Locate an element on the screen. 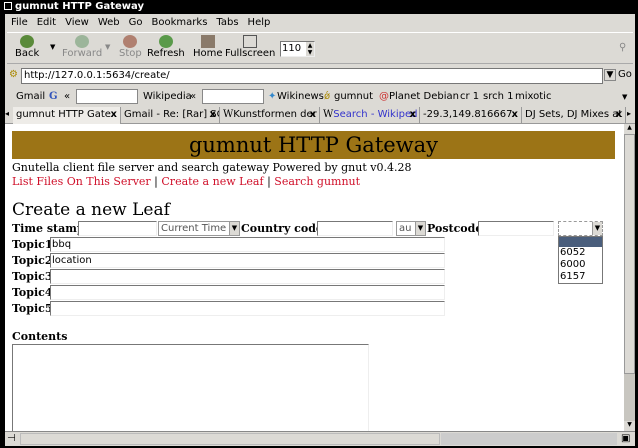 The width and height of the screenshot is (638, 448). postcode-select: ▼ is located at coordinates (580, 228).